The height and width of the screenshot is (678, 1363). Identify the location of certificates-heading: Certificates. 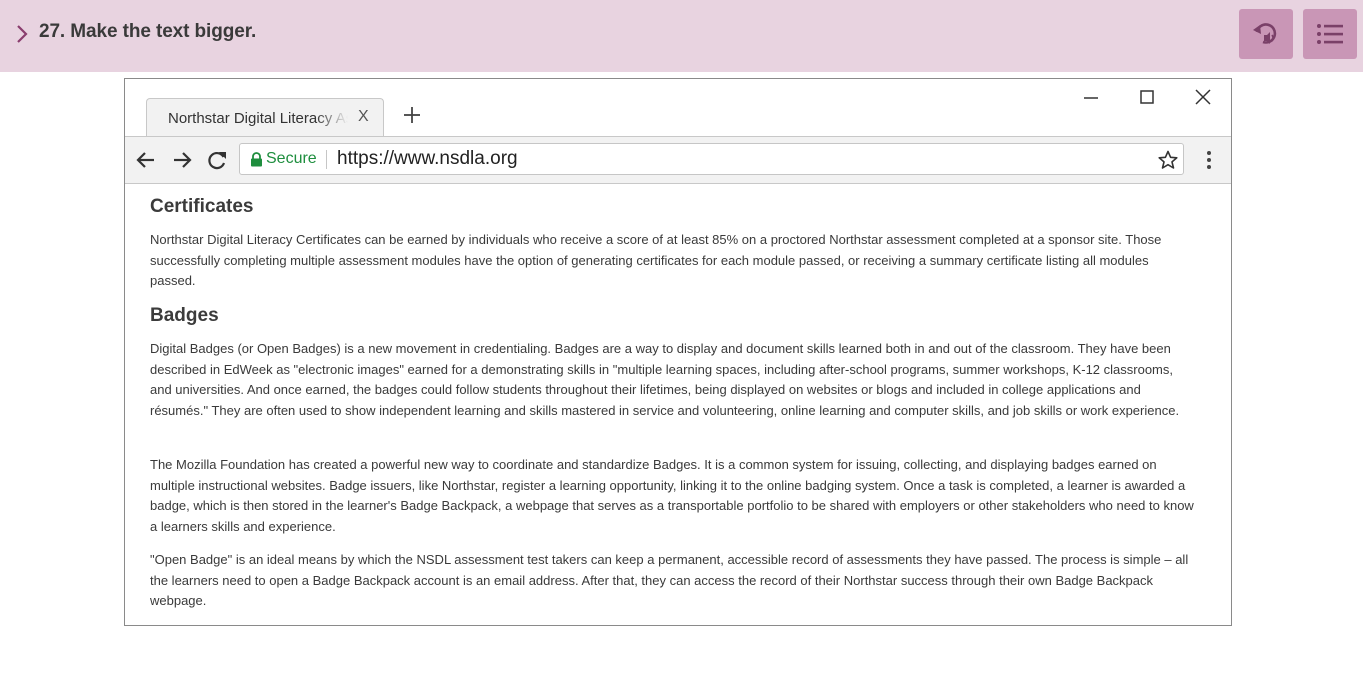
(202, 206).